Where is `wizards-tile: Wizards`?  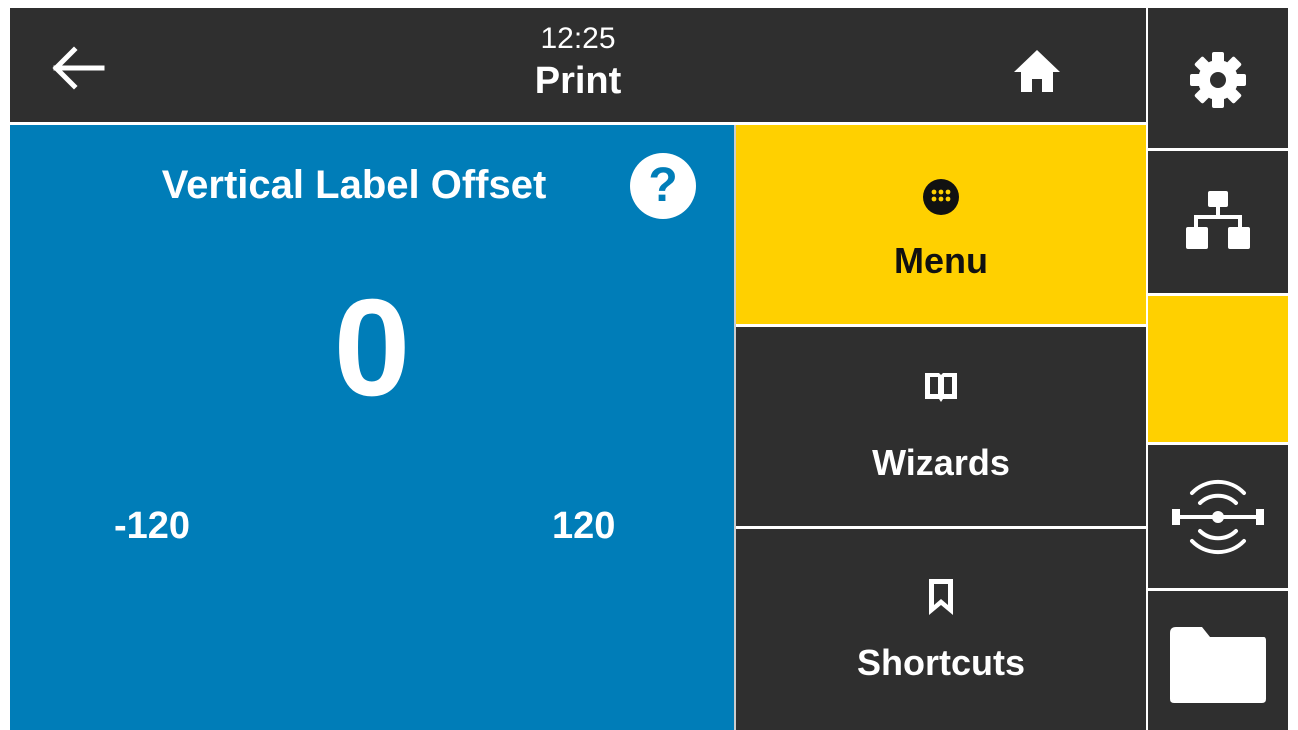 wizards-tile: Wizards is located at coordinates (941, 426).